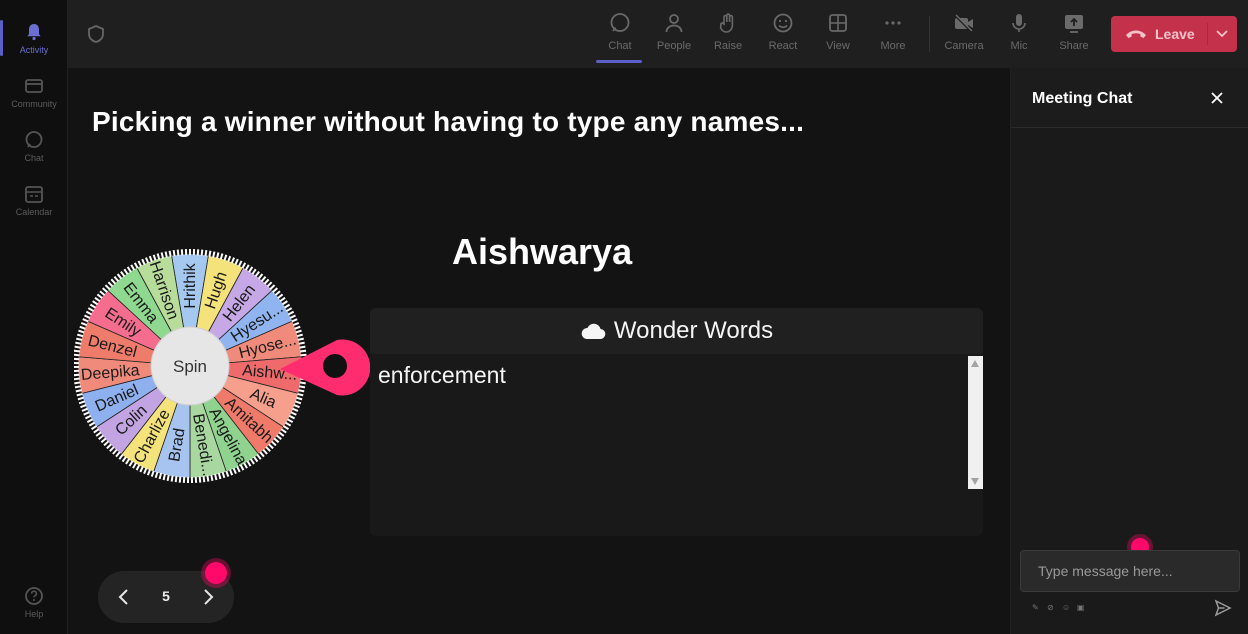 The image size is (1248, 634). I want to click on format-icon: ✎, so click(1036, 607).